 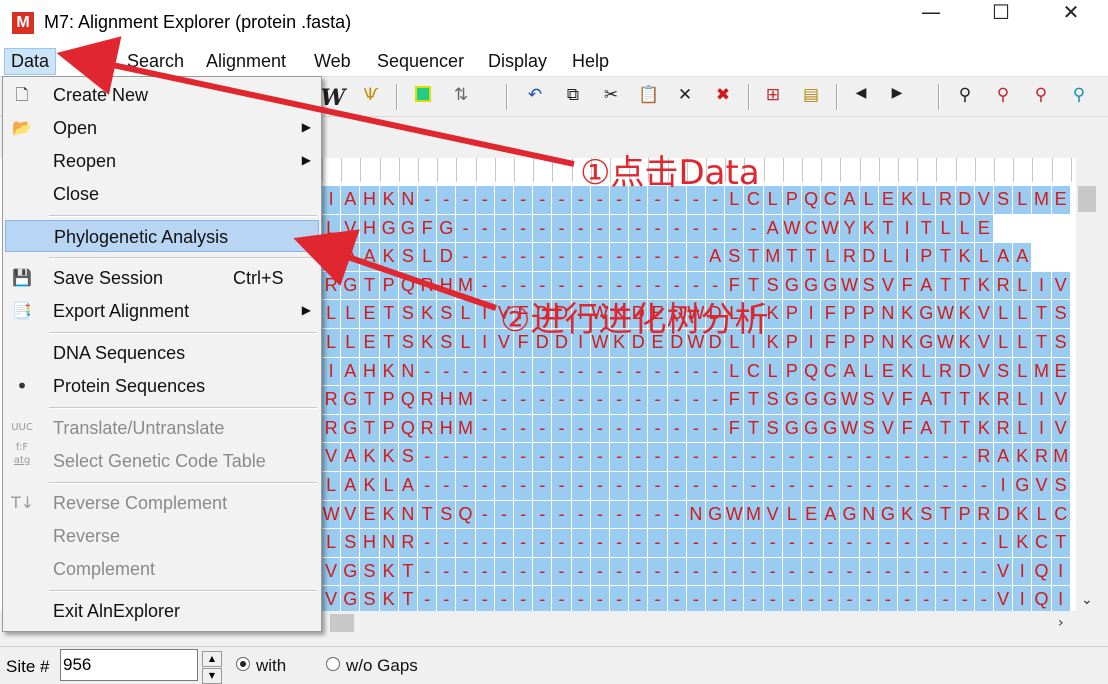 I want to click on arrow-to-phylogenetic-analysis, so click(x=395, y=270).